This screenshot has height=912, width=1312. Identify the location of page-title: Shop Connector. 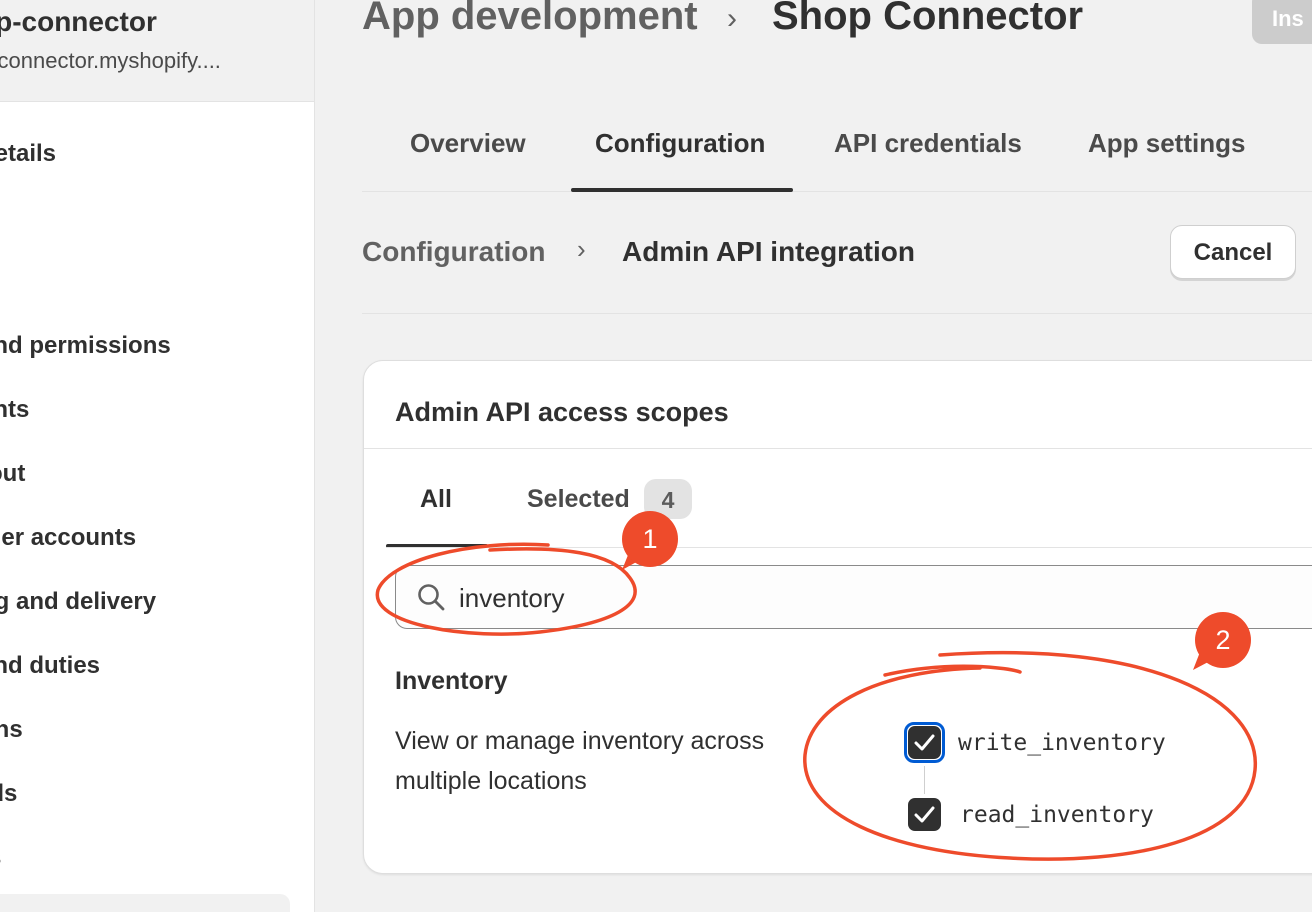
(928, 19).